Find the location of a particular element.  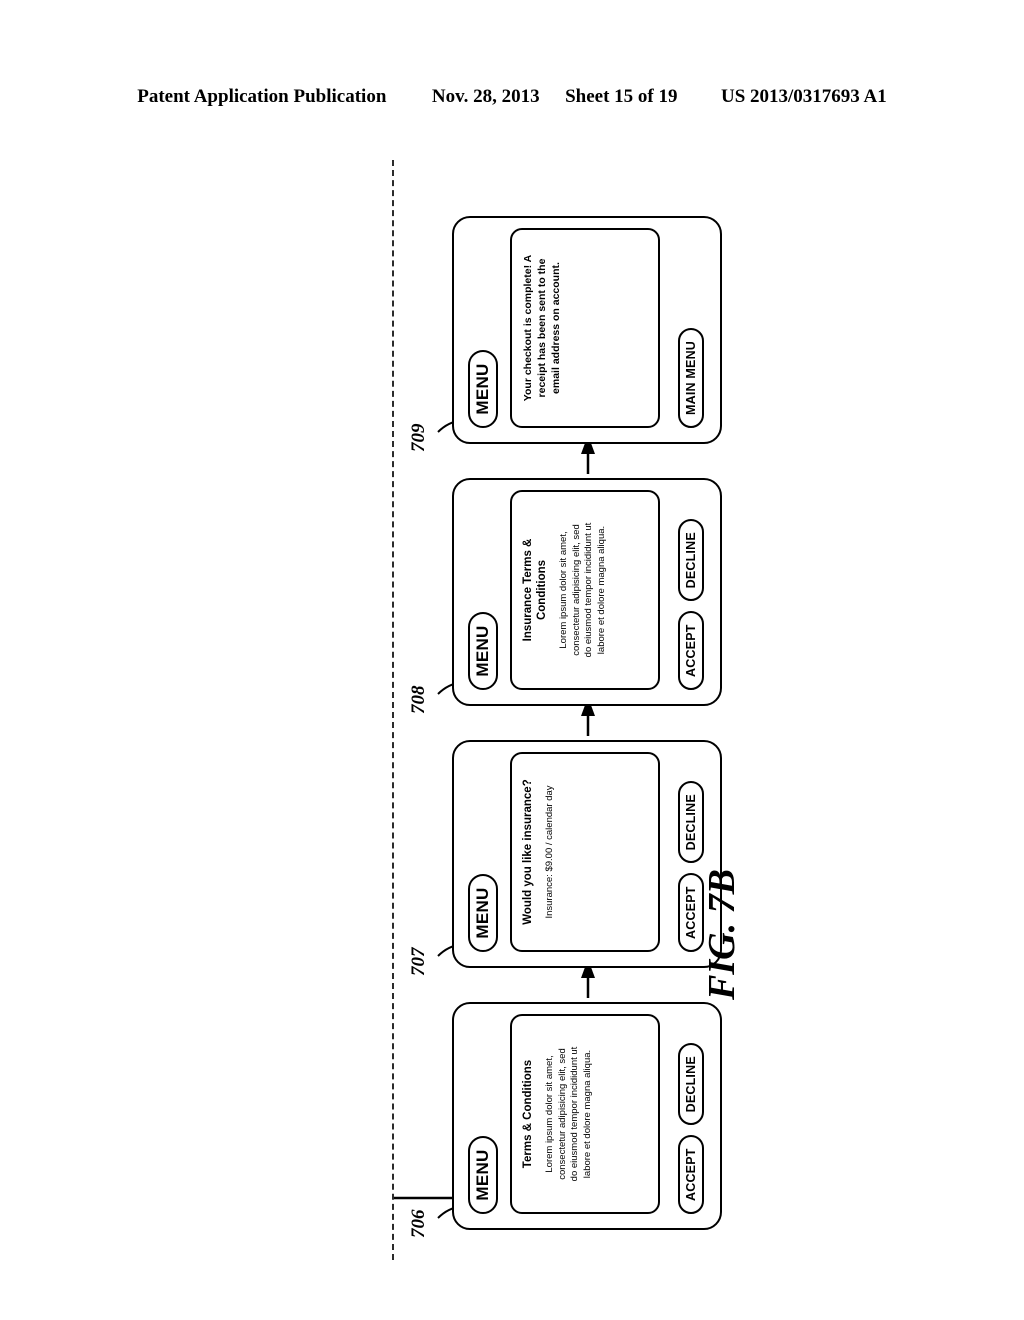

header-publication: Patent Application Publication is located at coordinates (262, 96).